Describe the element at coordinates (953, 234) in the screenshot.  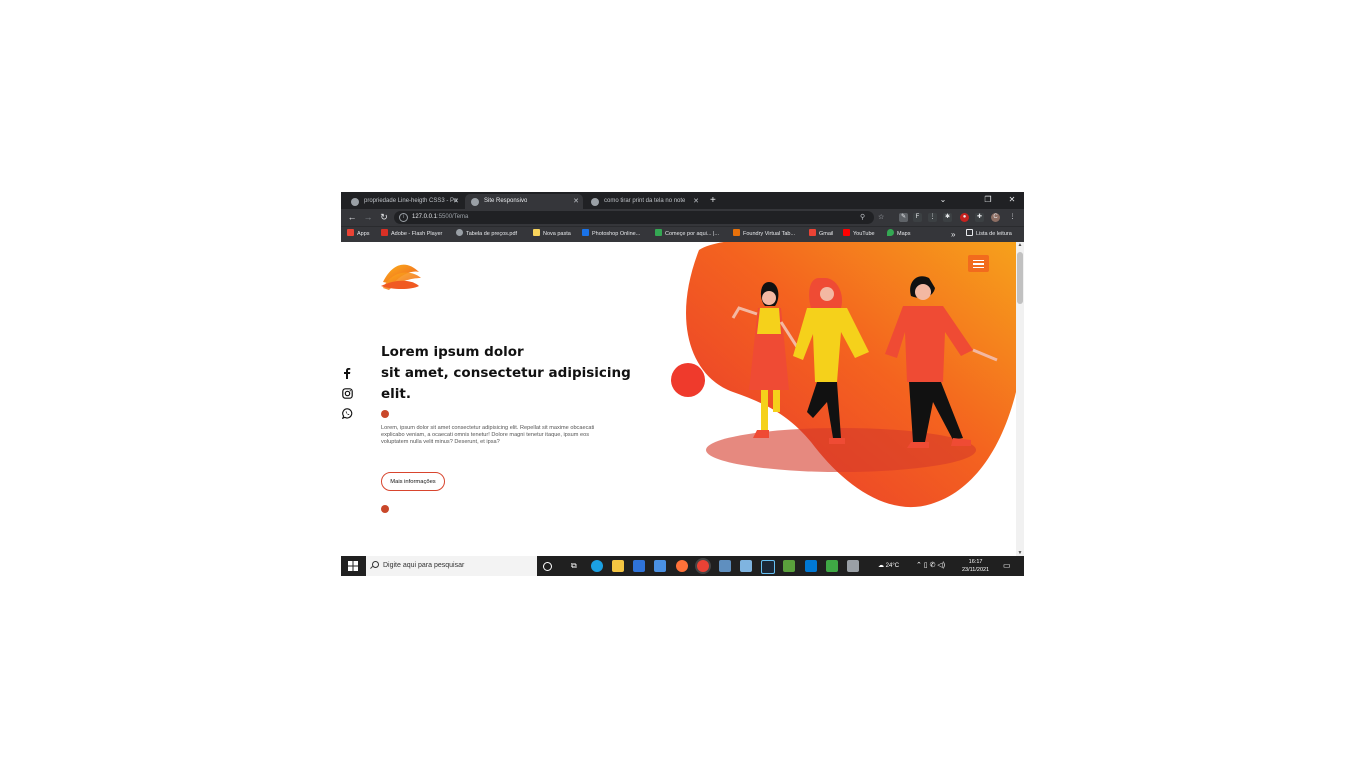
I see `more-bookmarks-button: »` at that location.